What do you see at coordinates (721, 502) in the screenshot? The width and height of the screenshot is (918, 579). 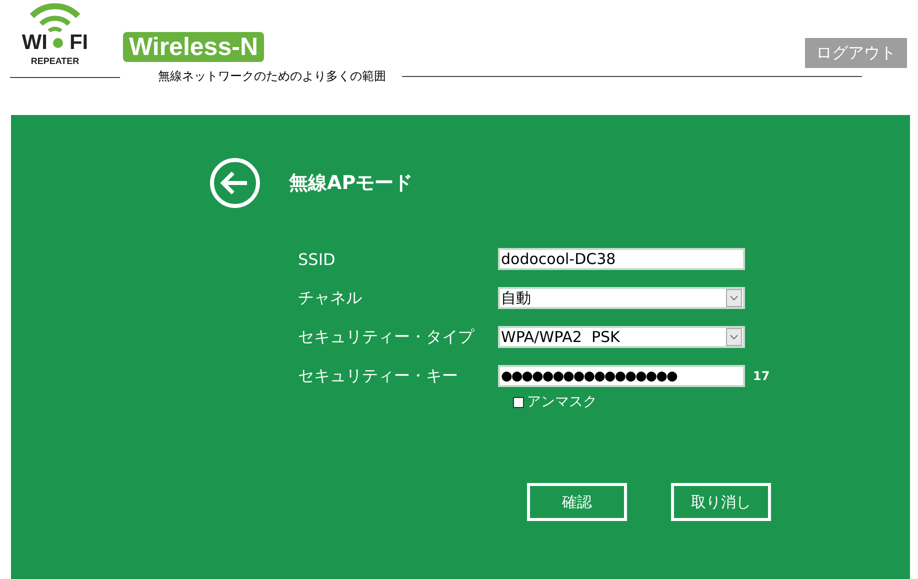 I see `cancel-button: 取り消し` at bounding box center [721, 502].